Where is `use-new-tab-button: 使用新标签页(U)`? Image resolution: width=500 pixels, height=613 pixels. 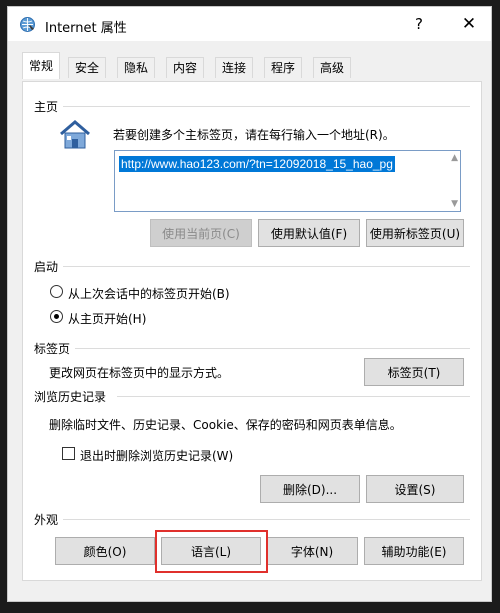
use-new-tab-button: 使用新标签页(U) is located at coordinates (415, 233).